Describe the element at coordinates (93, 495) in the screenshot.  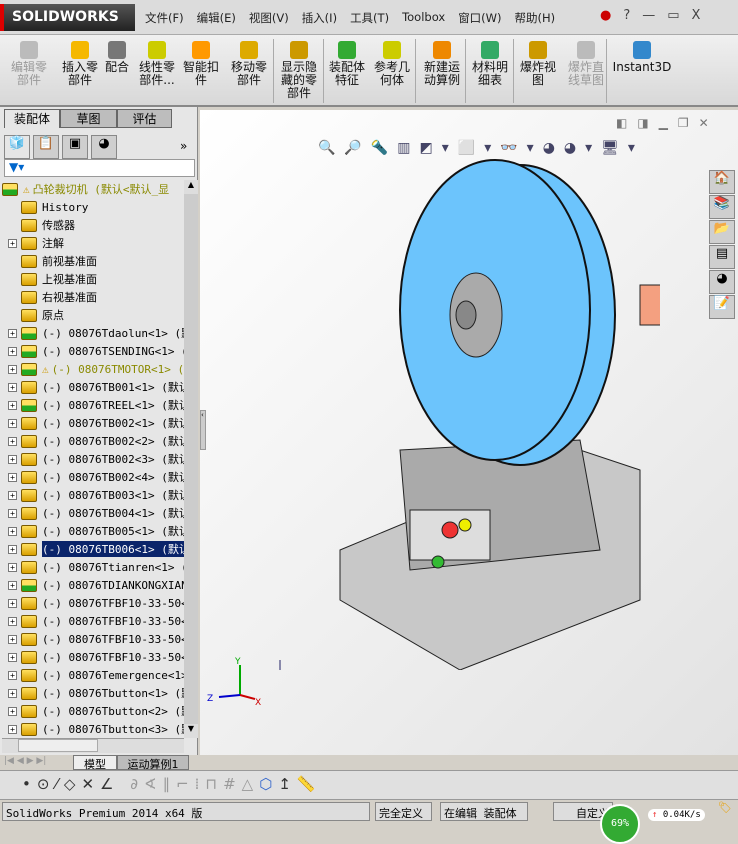
I see `tree-item: + (-) 08076TB003<1> (默认` at that location.